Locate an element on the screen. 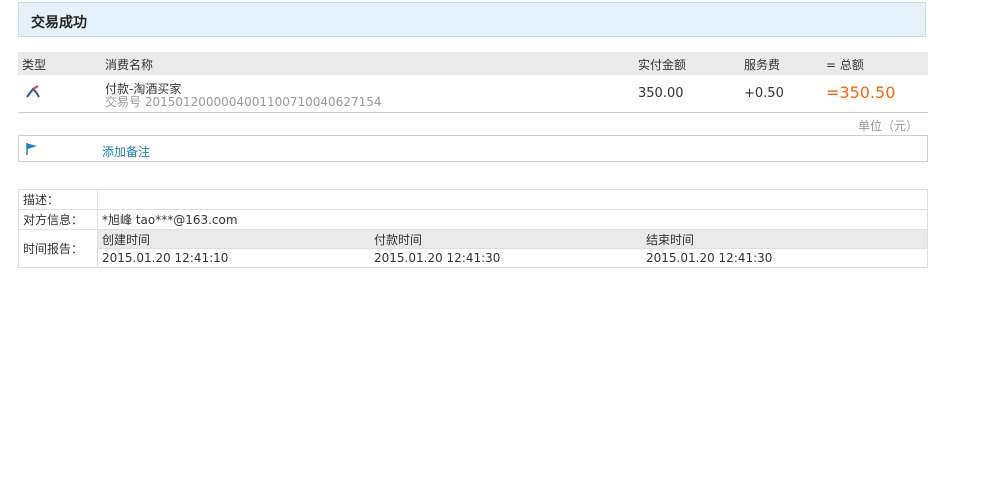 The width and height of the screenshot is (1000, 496). status-banner: 交易成功 is located at coordinates (472, 19).